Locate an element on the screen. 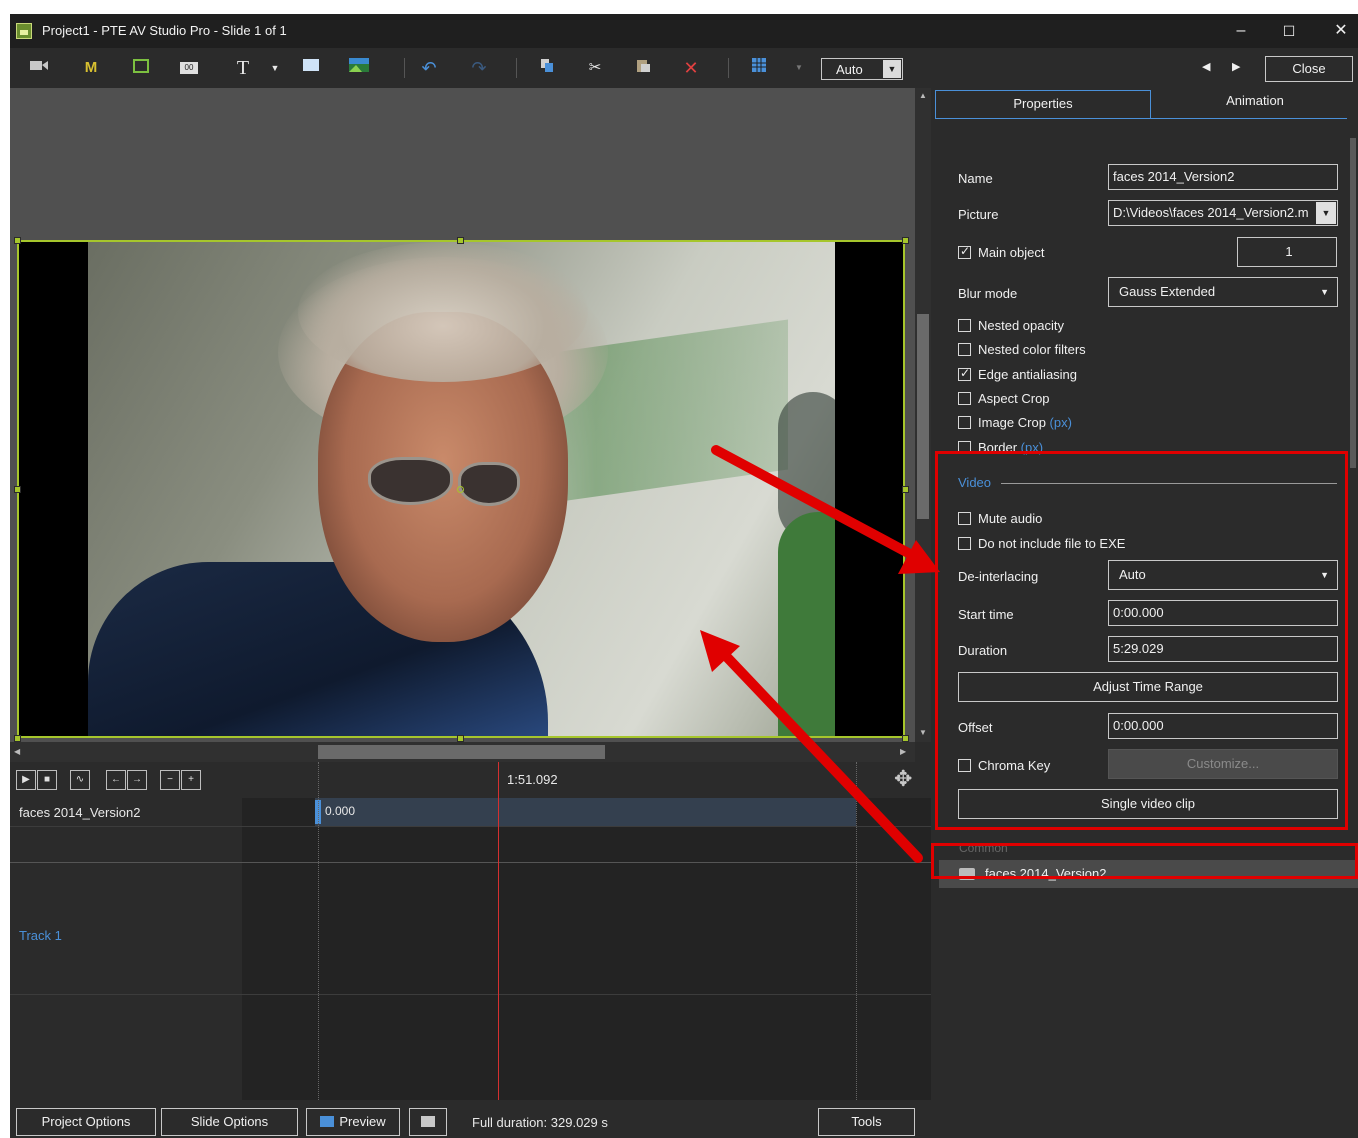 The width and height of the screenshot is (1358, 1138). close-window-button: ✕ is located at coordinates (1341, 31).